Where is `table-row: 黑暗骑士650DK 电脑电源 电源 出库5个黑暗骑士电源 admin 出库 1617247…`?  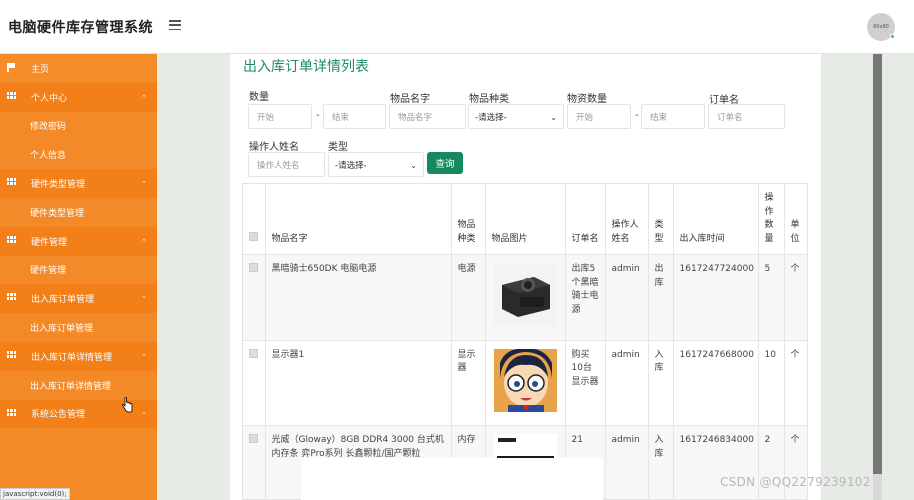
table-row: 黑暗骑士650DK 电脑电源 电源 出库5个黑暗骑士电源 admin 出库 1617247… is located at coordinates (525, 297).